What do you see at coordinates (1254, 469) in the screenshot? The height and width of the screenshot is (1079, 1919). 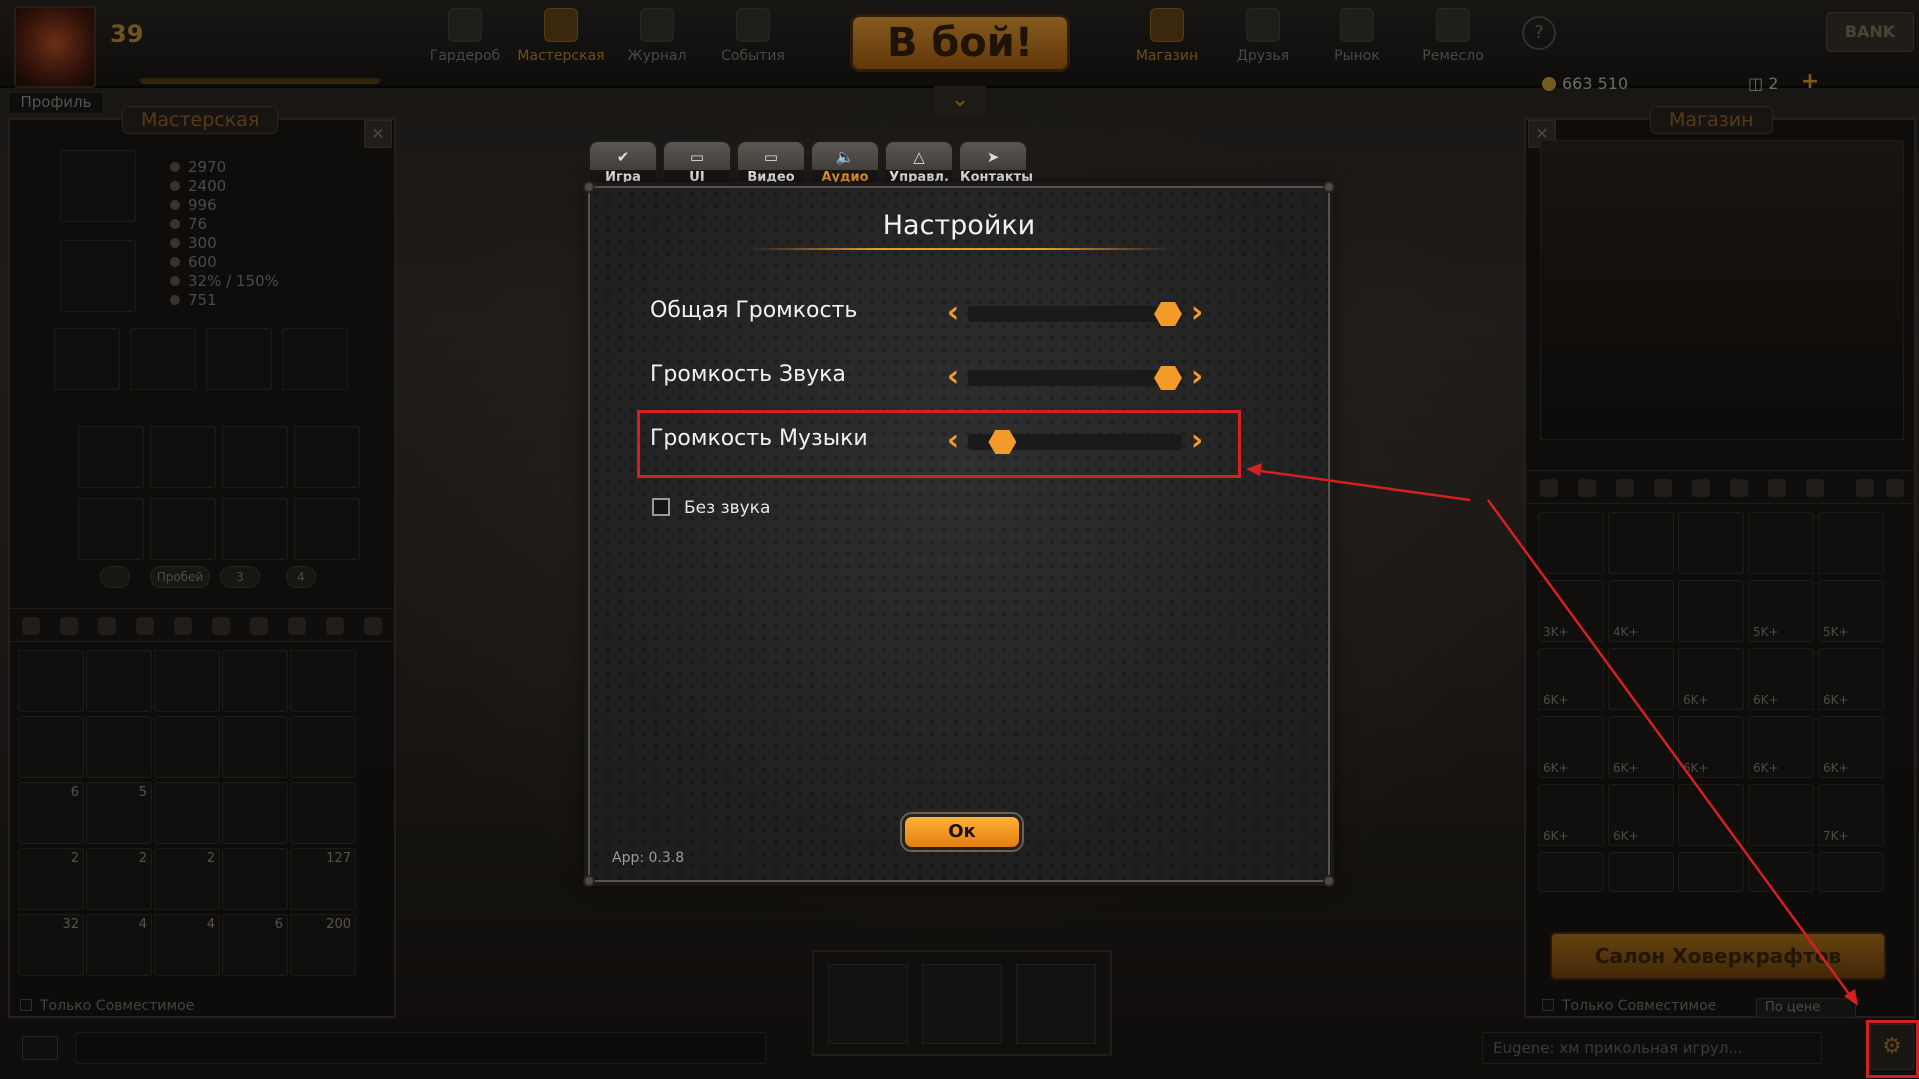 I see `arrowhead-icon` at bounding box center [1254, 469].